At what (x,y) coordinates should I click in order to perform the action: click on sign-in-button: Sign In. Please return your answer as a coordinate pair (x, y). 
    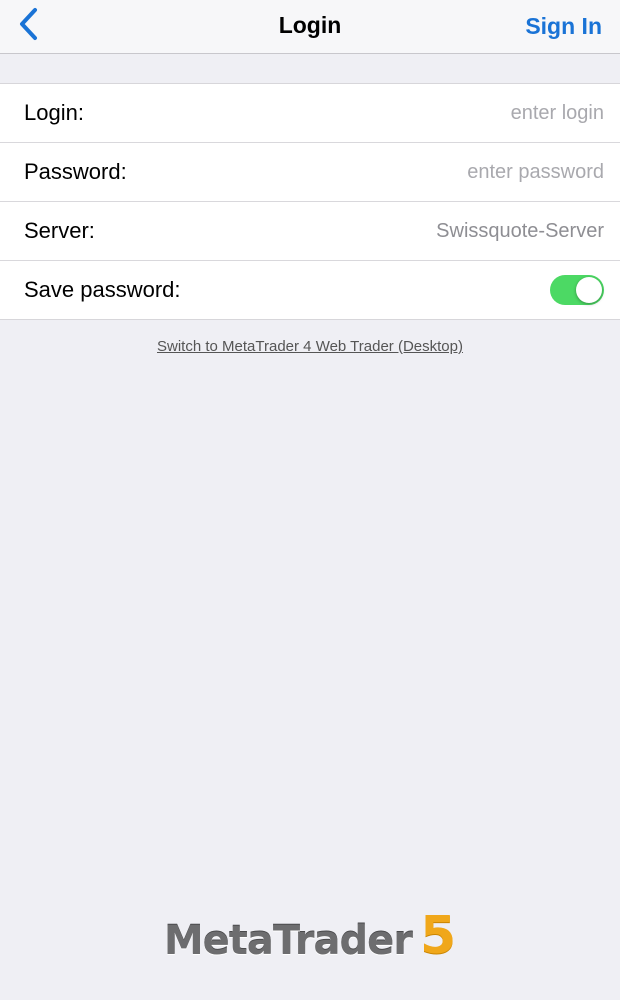
    Looking at the image, I should click on (563, 26).